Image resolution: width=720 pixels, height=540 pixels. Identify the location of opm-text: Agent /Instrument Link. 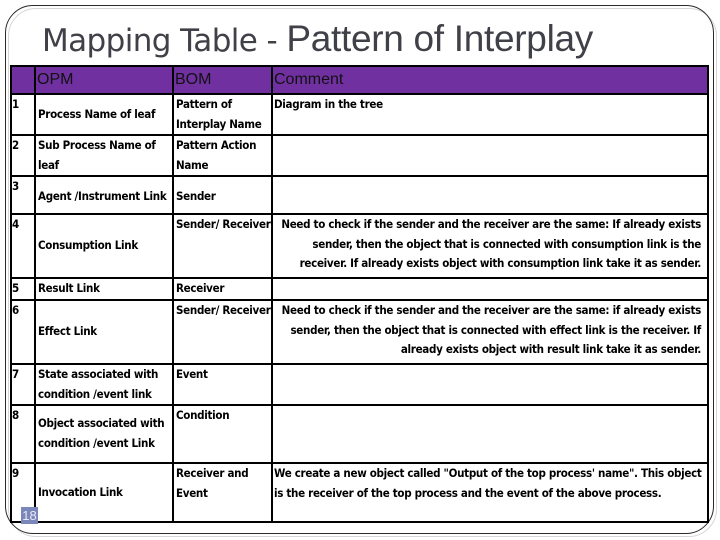
(102, 195).